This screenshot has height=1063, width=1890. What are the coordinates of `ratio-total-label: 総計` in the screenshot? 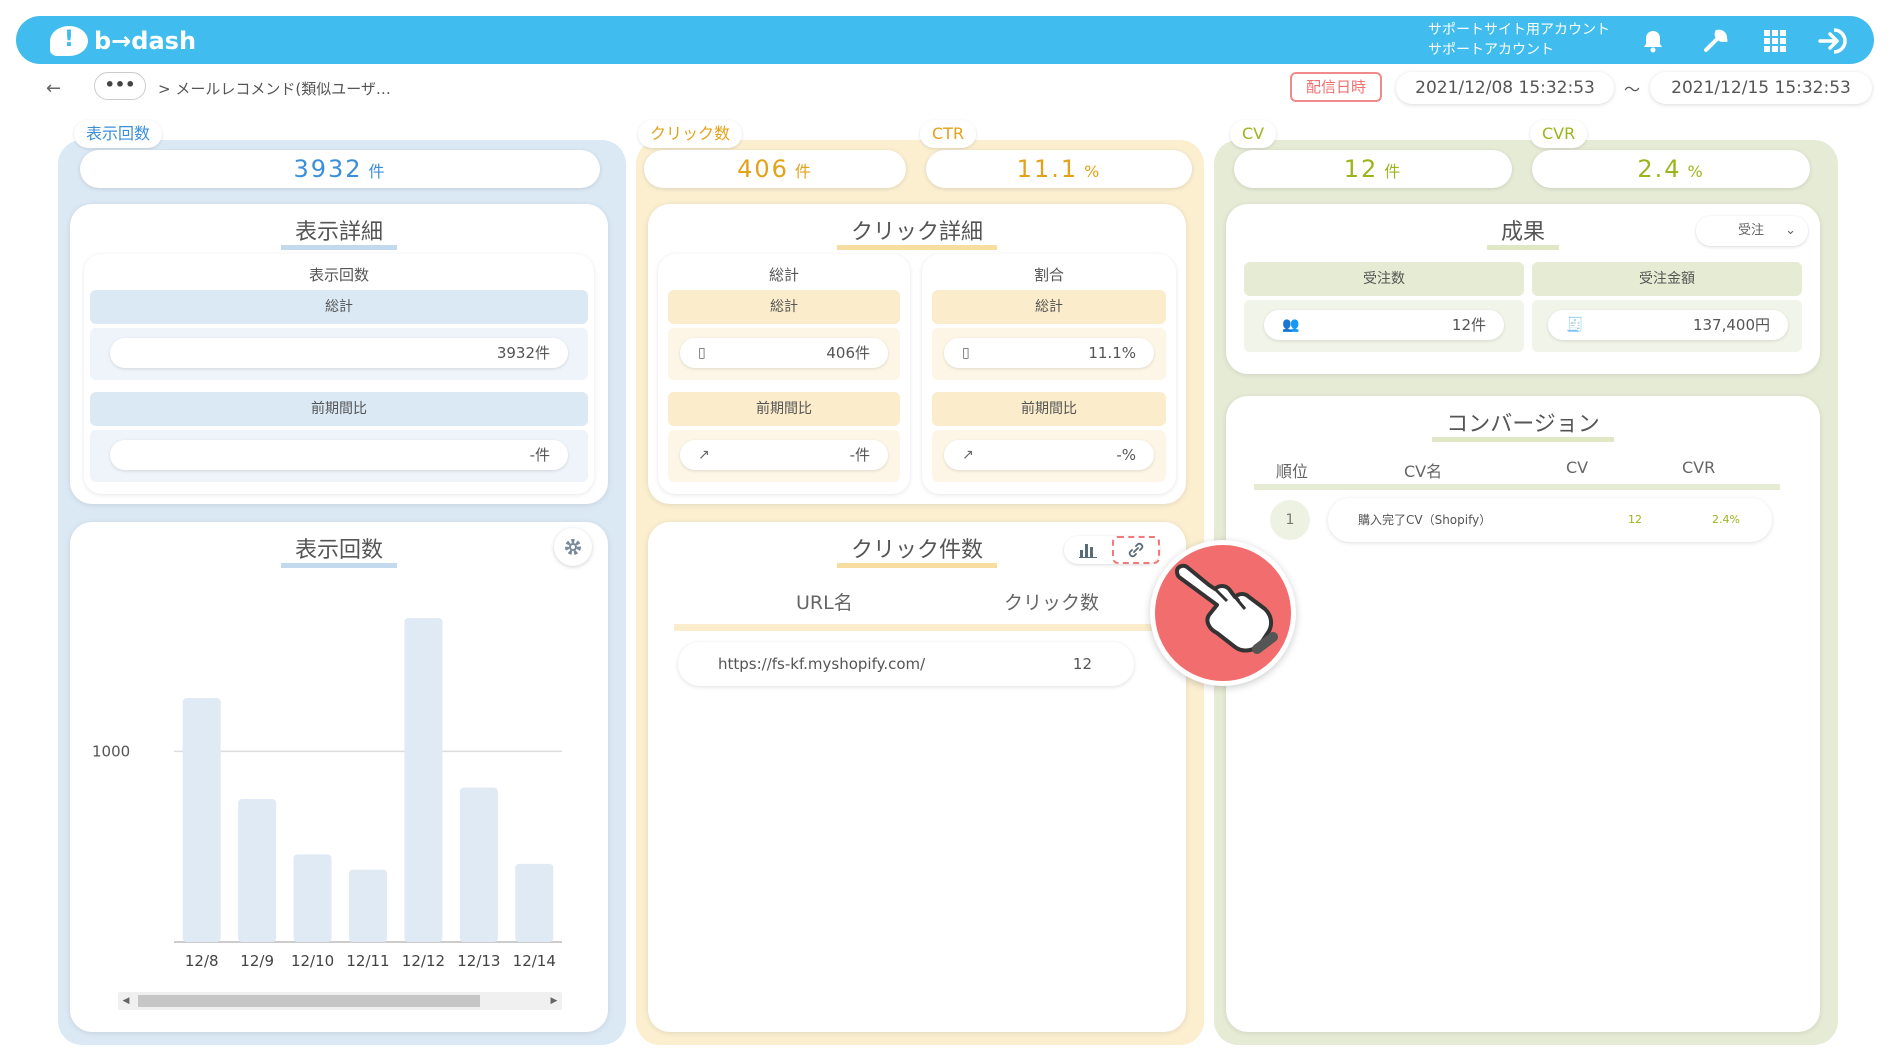 It's located at (1049, 307).